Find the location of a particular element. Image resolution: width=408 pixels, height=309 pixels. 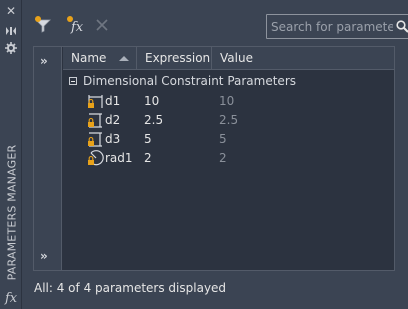

status-text: All: 4 of 4 parameters displayed is located at coordinates (130, 288).